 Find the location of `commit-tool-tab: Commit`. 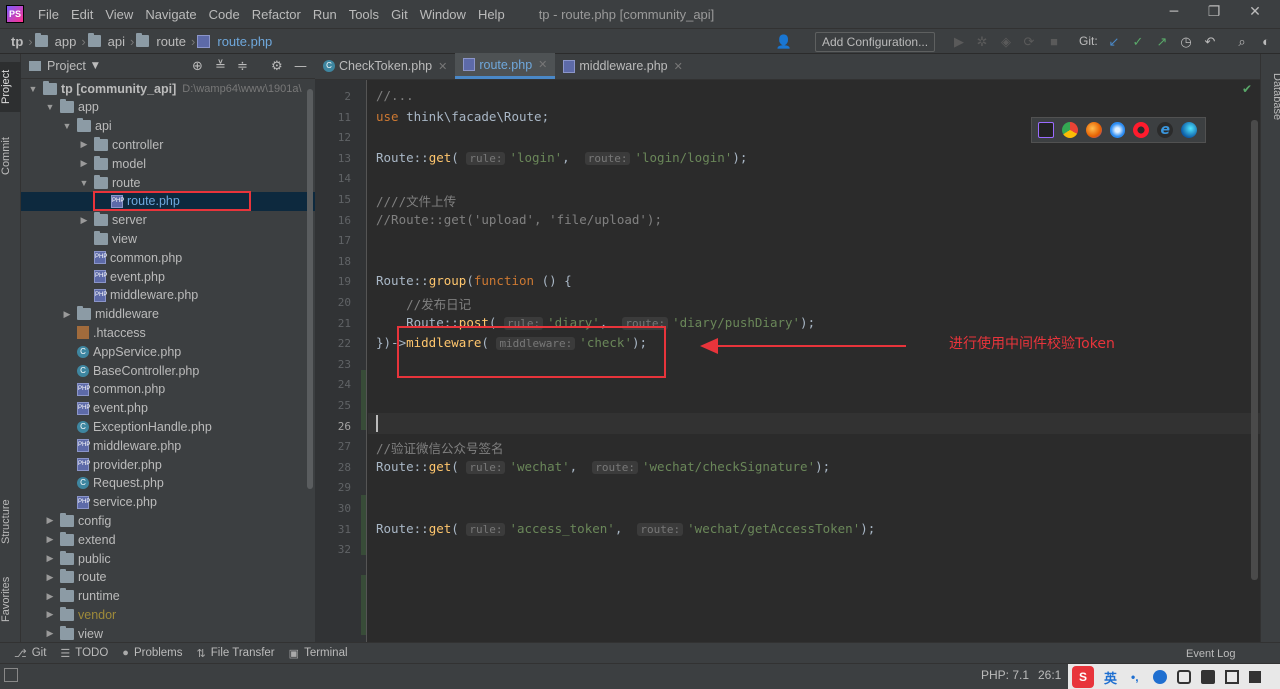

commit-tool-tab: Commit is located at coordinates (10, 156).